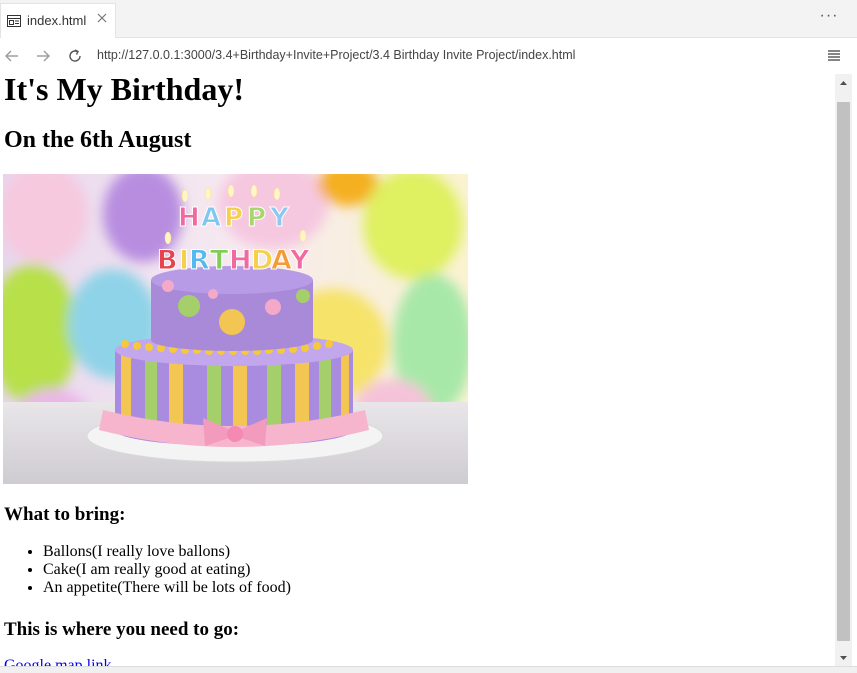 This screenshot has width=857, height=673. I want to click on page-title: It's My Birthday!, so click(124, 90).